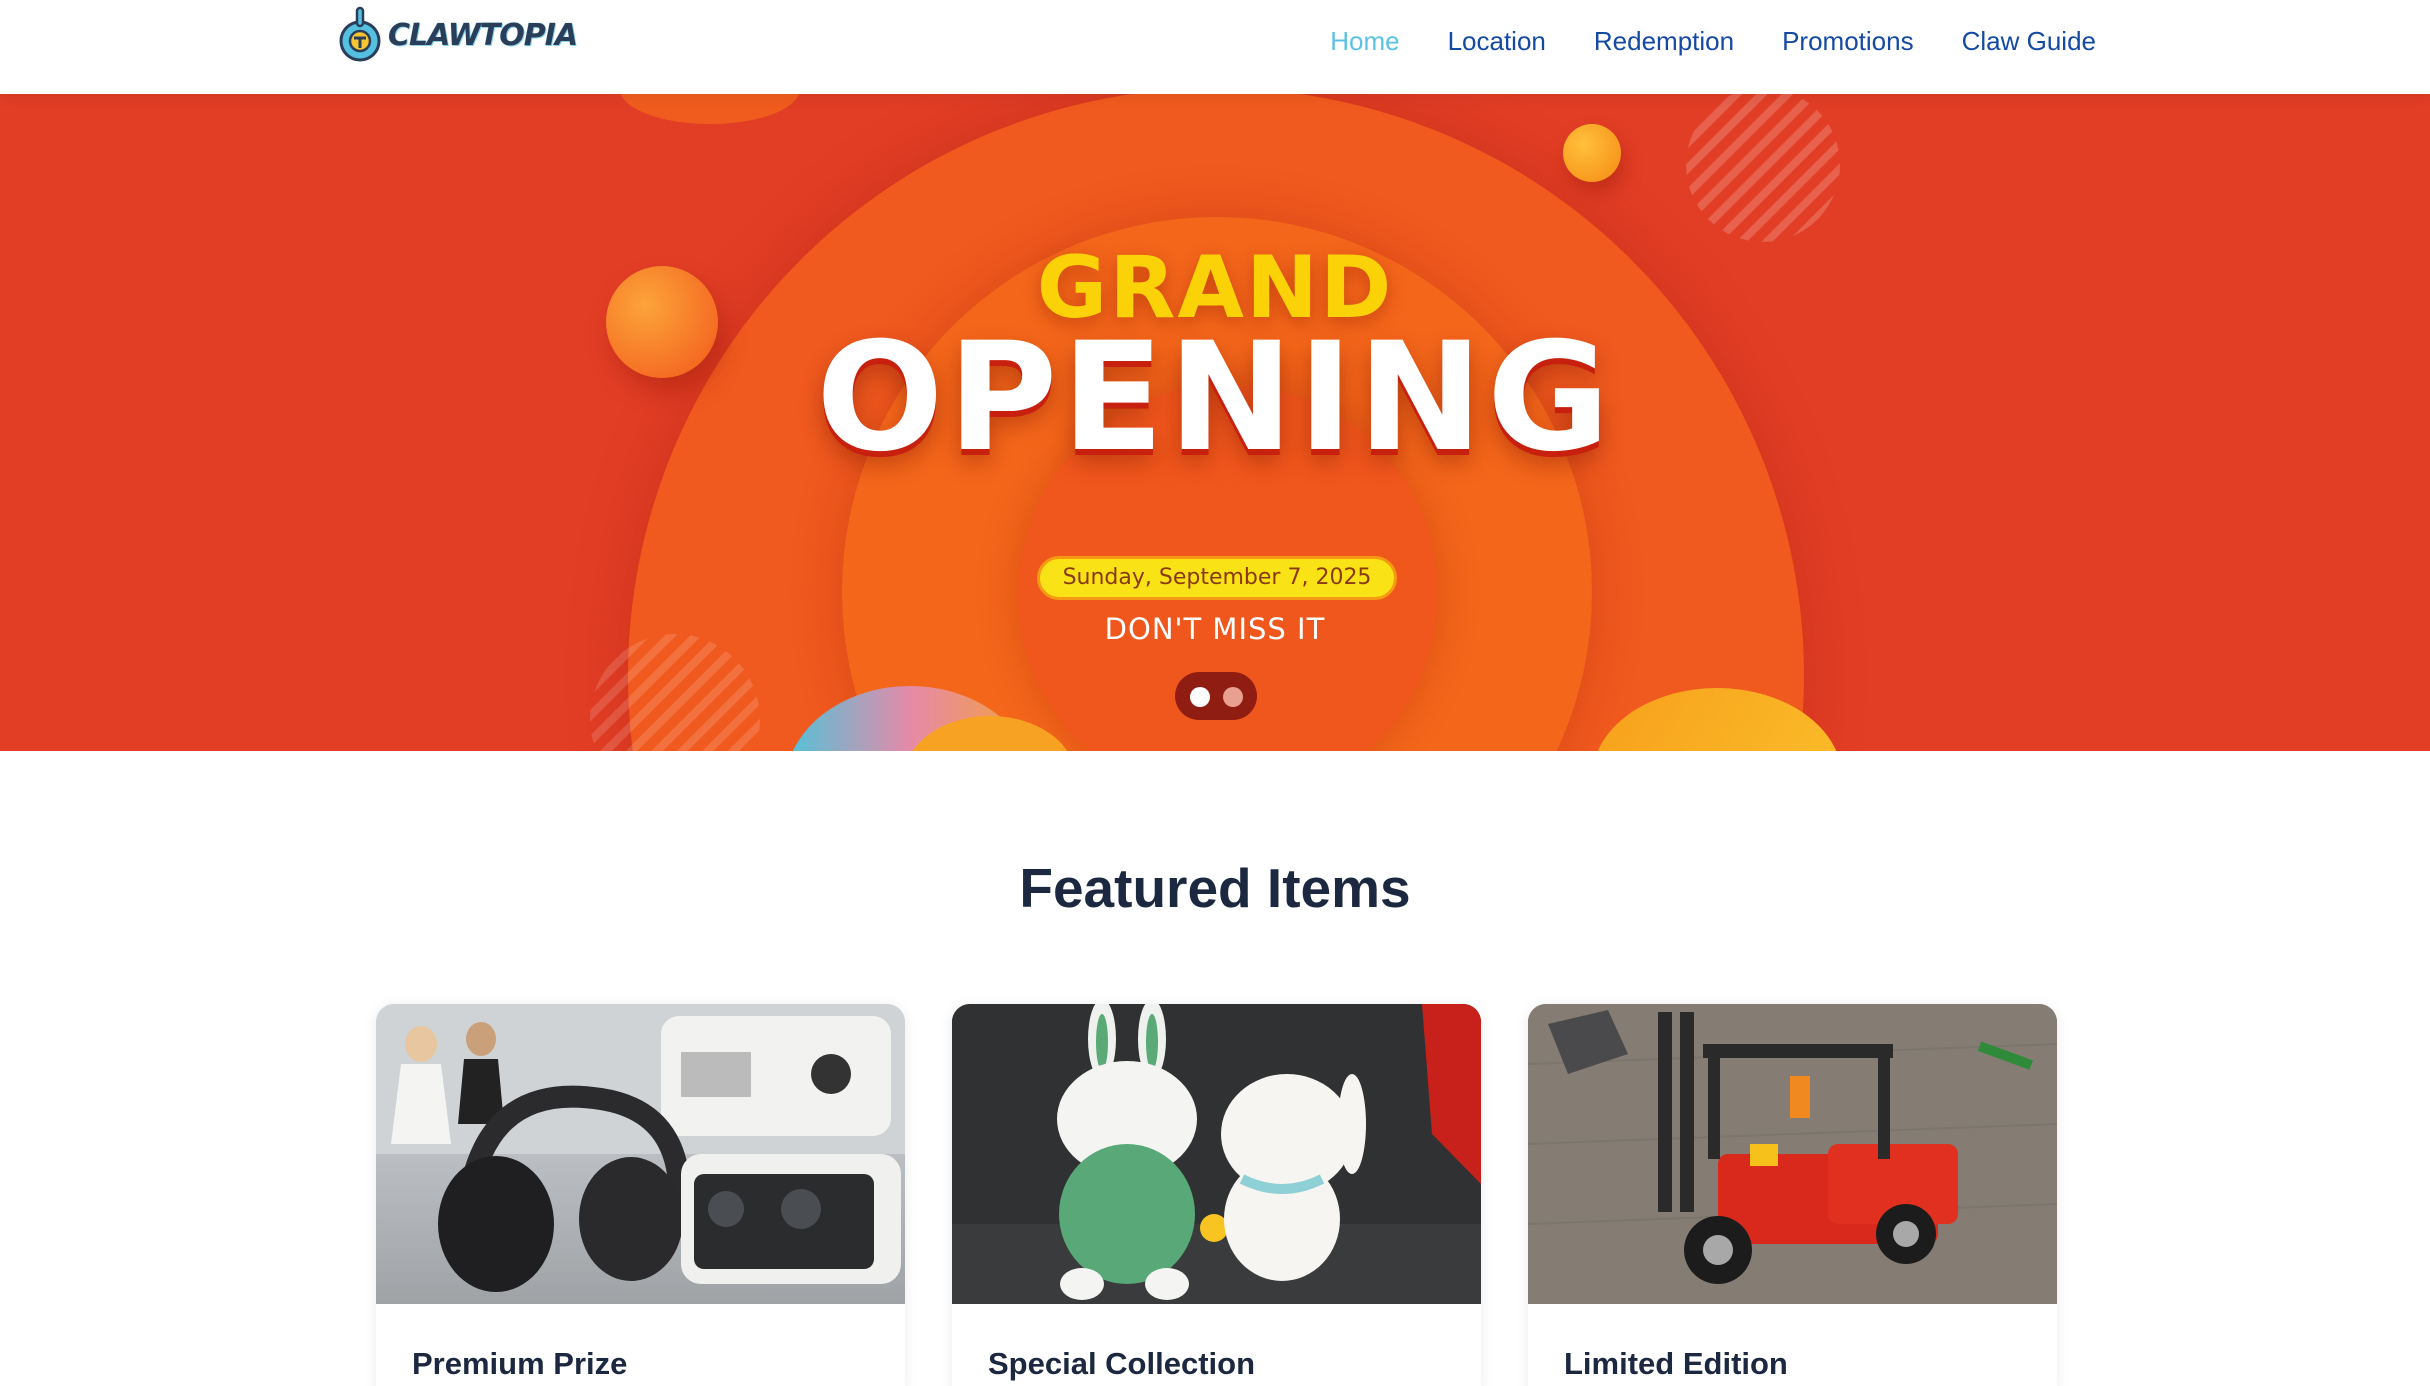  Describe the element at coordinates (483, 35) in the screenshot. I see `logo-wordmark: CLAWTOPIA` at that location.